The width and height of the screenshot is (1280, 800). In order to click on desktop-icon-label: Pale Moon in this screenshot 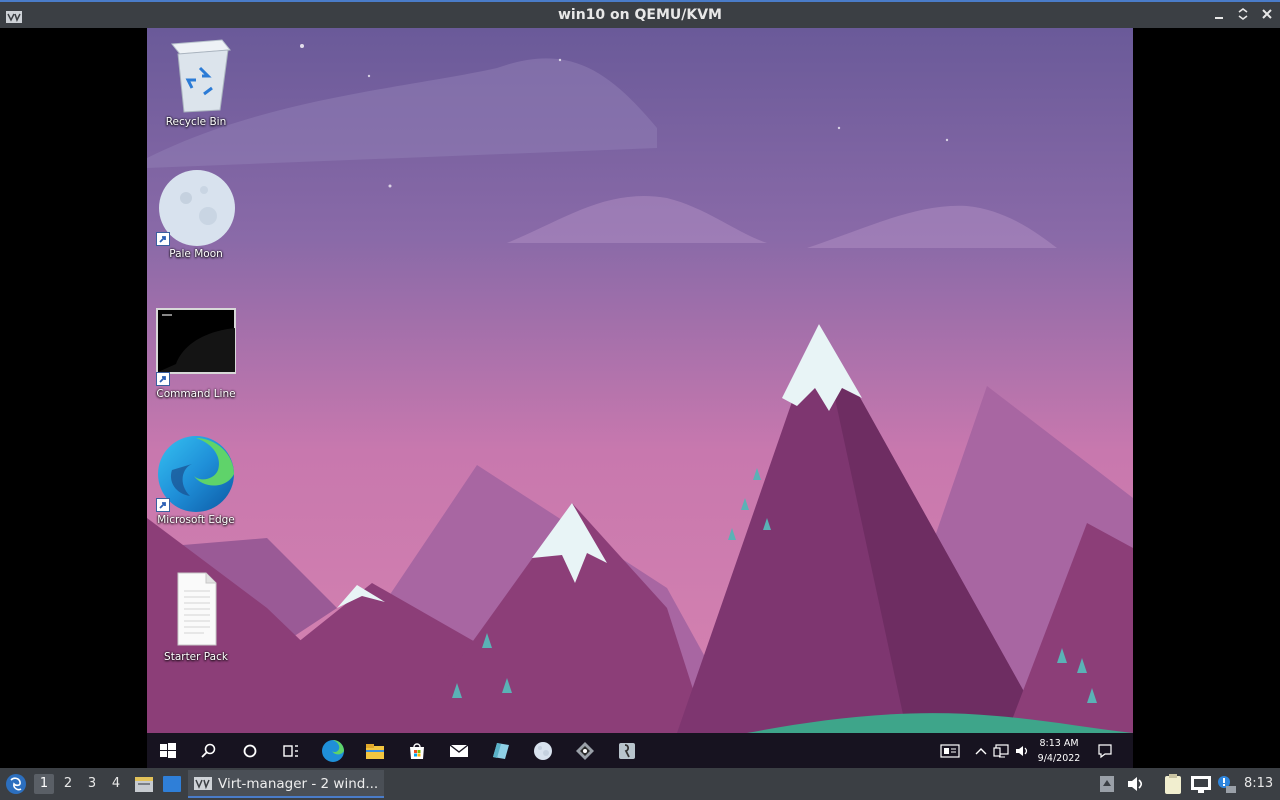, I will do `click(196, 254)`.